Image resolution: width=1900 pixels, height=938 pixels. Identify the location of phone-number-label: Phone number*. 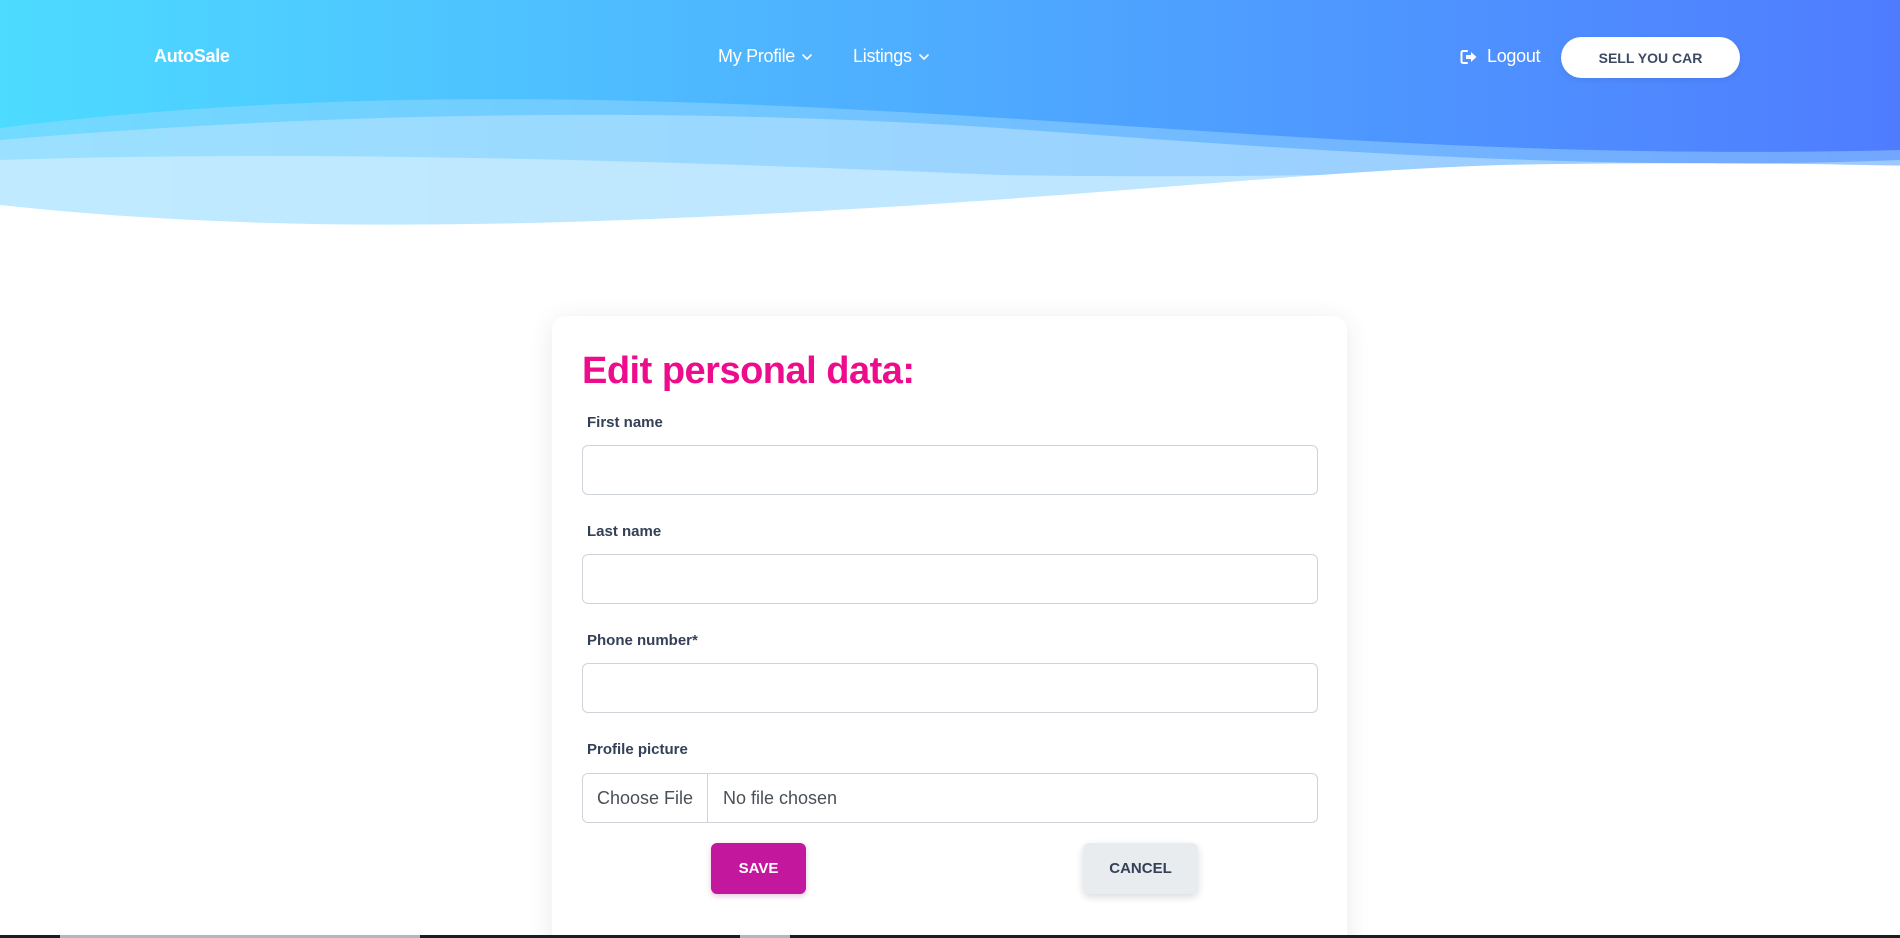
(642, 640).